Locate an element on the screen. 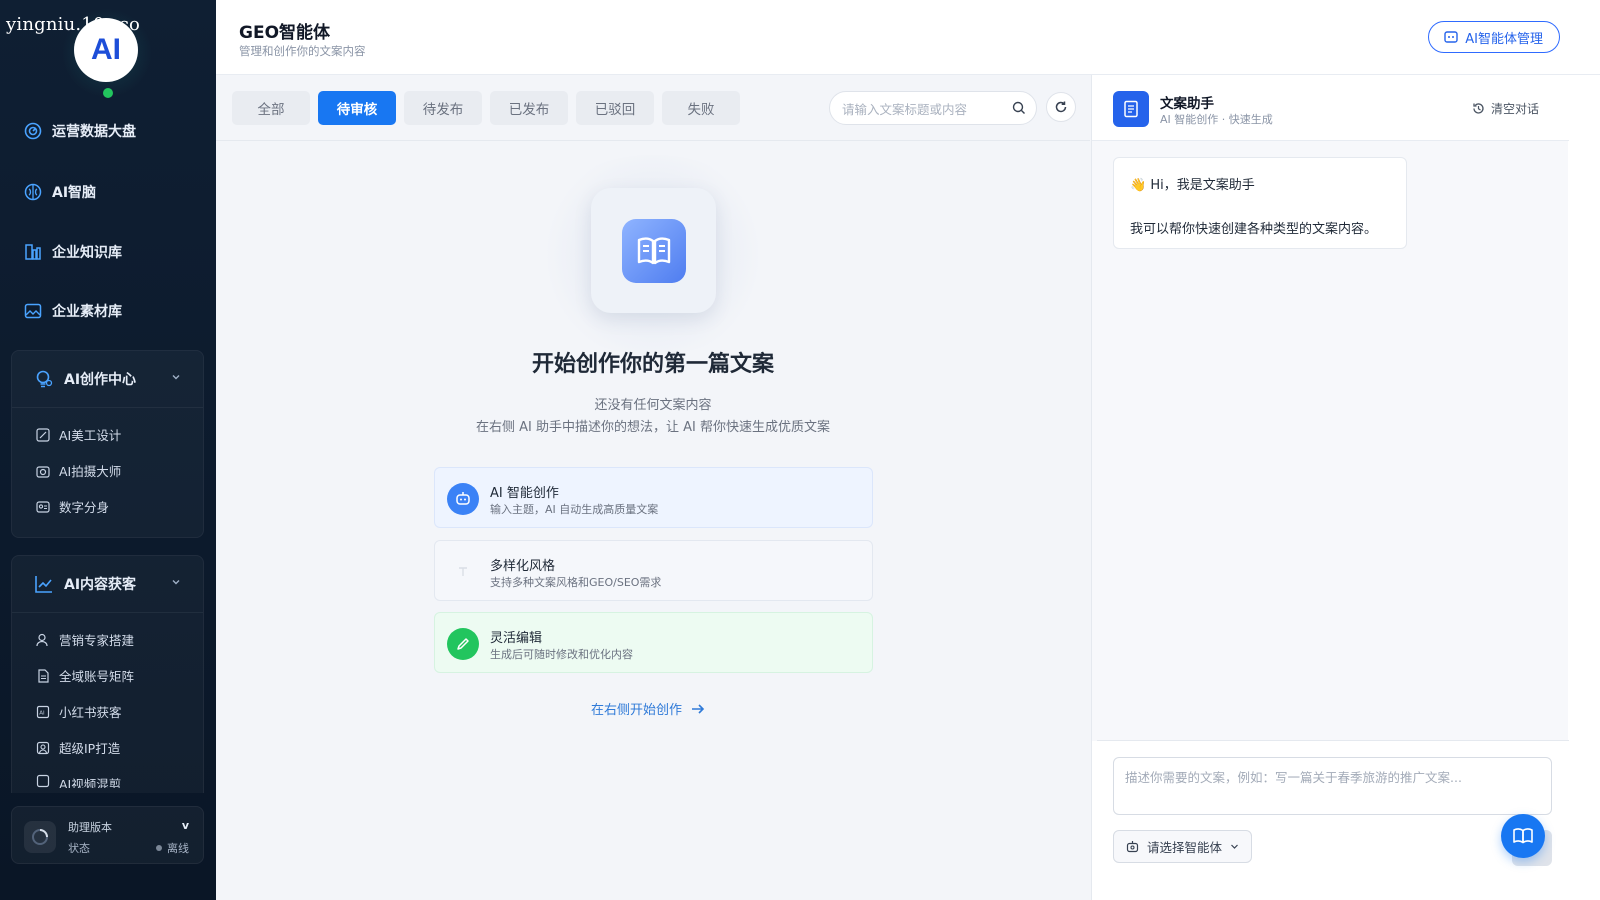 The width and height of the screenshot is (1600, 900). sidebar-item-asset-library: 企业素材库 is located at coordinates (73, 311).